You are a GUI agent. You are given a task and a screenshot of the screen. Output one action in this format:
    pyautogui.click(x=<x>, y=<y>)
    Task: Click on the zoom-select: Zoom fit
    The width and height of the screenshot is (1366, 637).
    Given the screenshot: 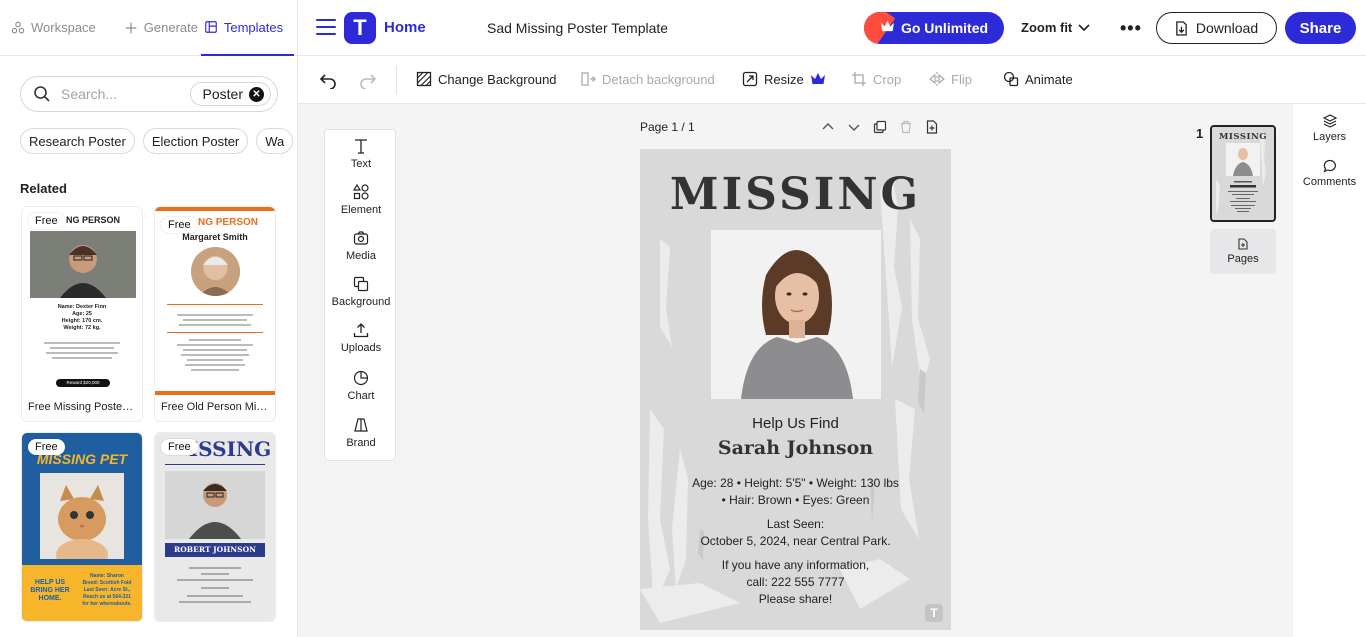 What is the action you would take?
    pyautogui.click(x=1055, y=27)
    